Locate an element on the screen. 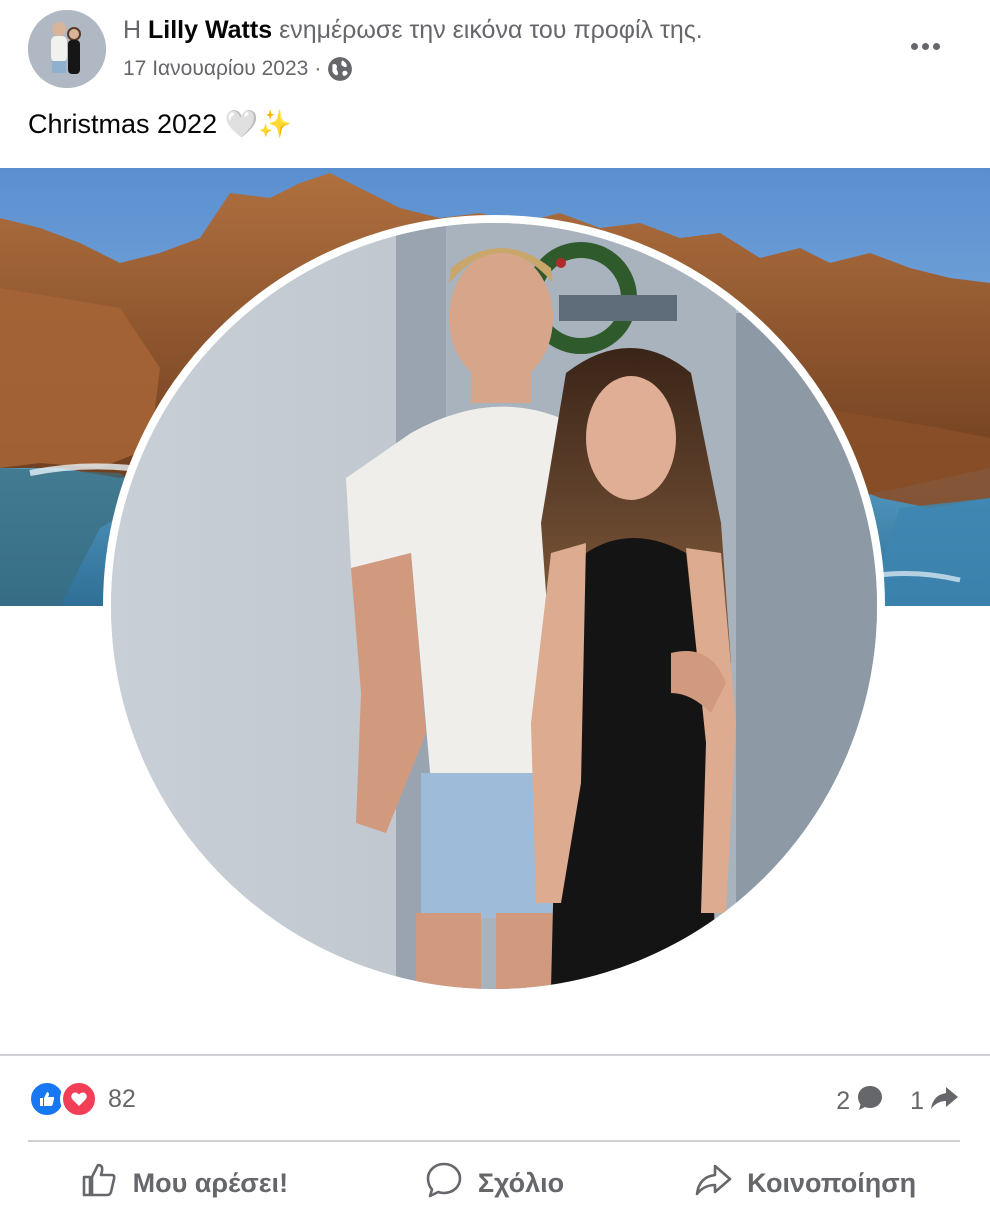 This screenshot has height=1222, width=990. post-stats: 82 2 1 is located at coordinates (494, 1101).